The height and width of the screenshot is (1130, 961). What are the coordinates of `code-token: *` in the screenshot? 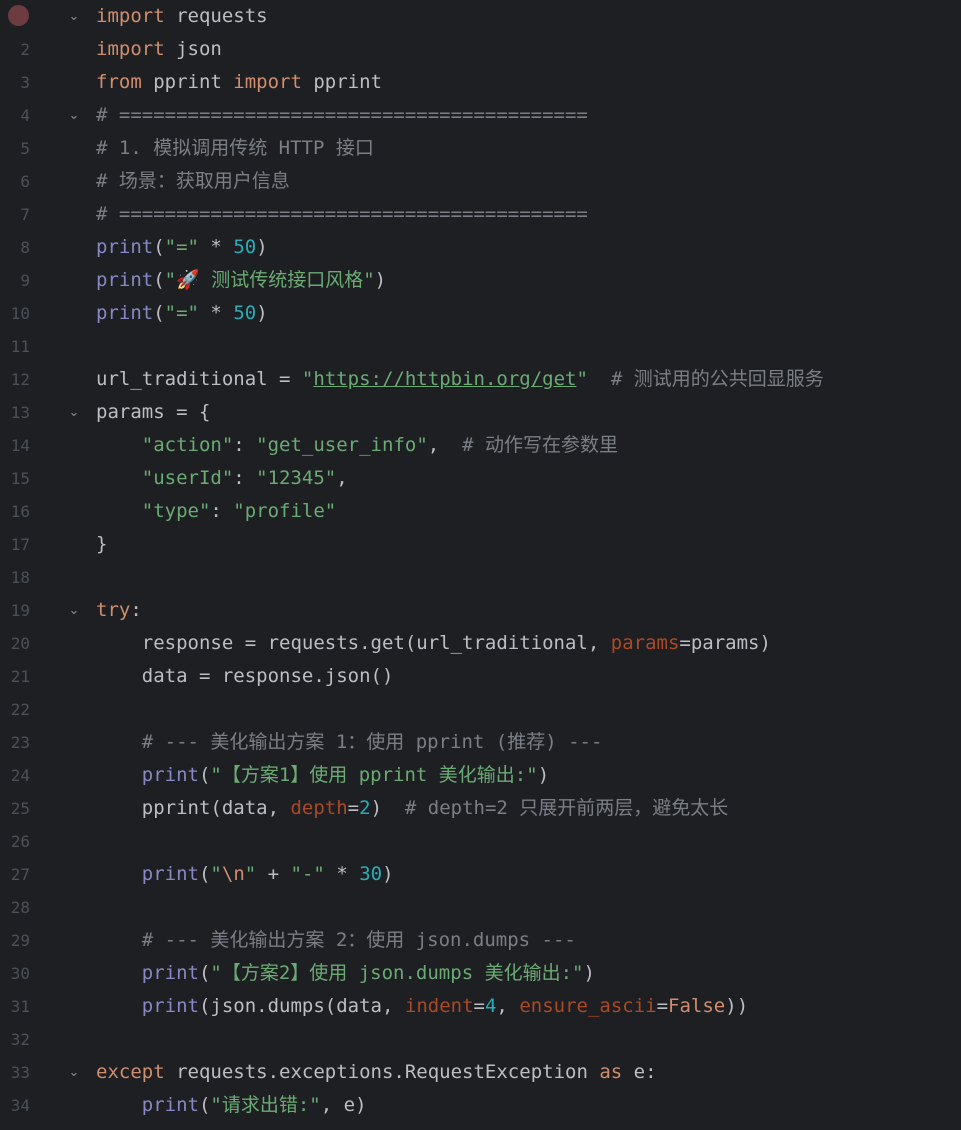 It's located at (342, 874).